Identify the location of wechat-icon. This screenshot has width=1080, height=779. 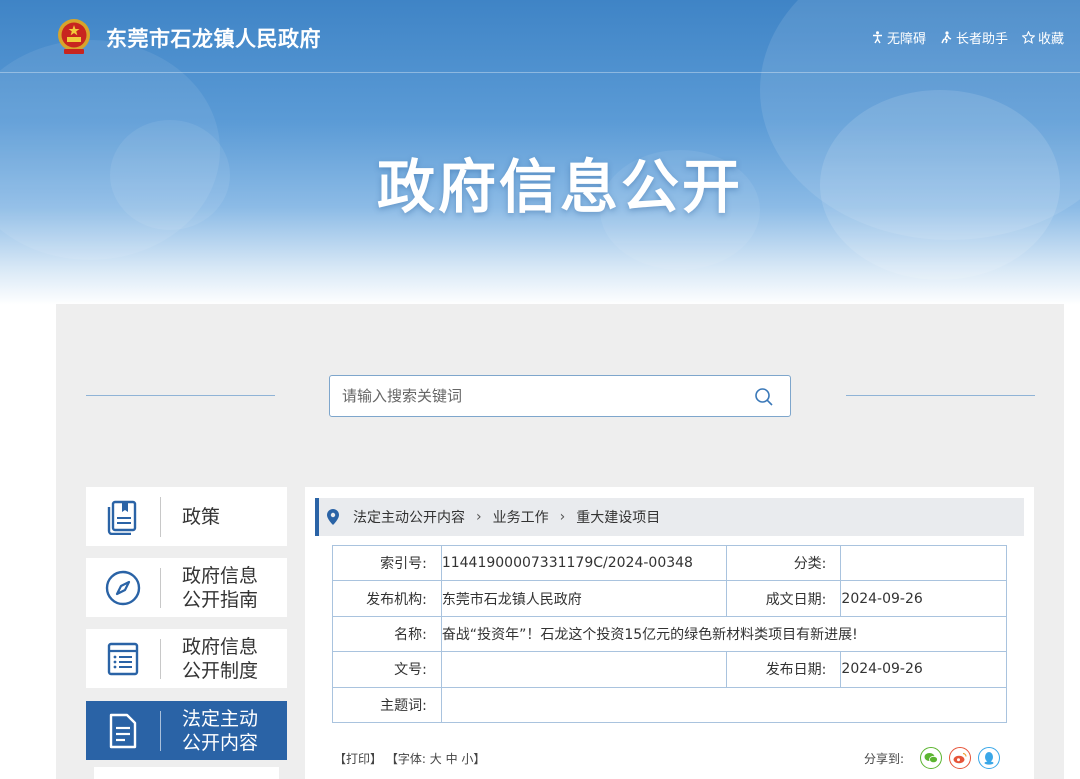
(931, 758).